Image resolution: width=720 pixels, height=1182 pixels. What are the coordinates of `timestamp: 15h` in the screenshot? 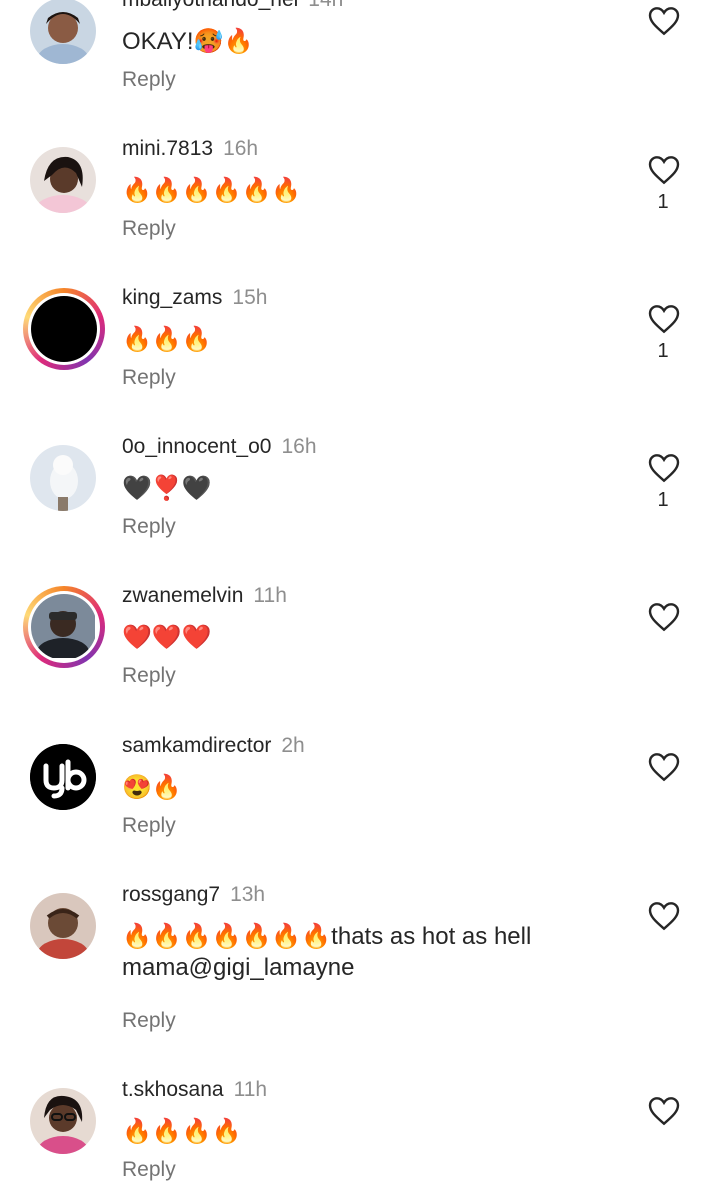 It's located at (250, 297).